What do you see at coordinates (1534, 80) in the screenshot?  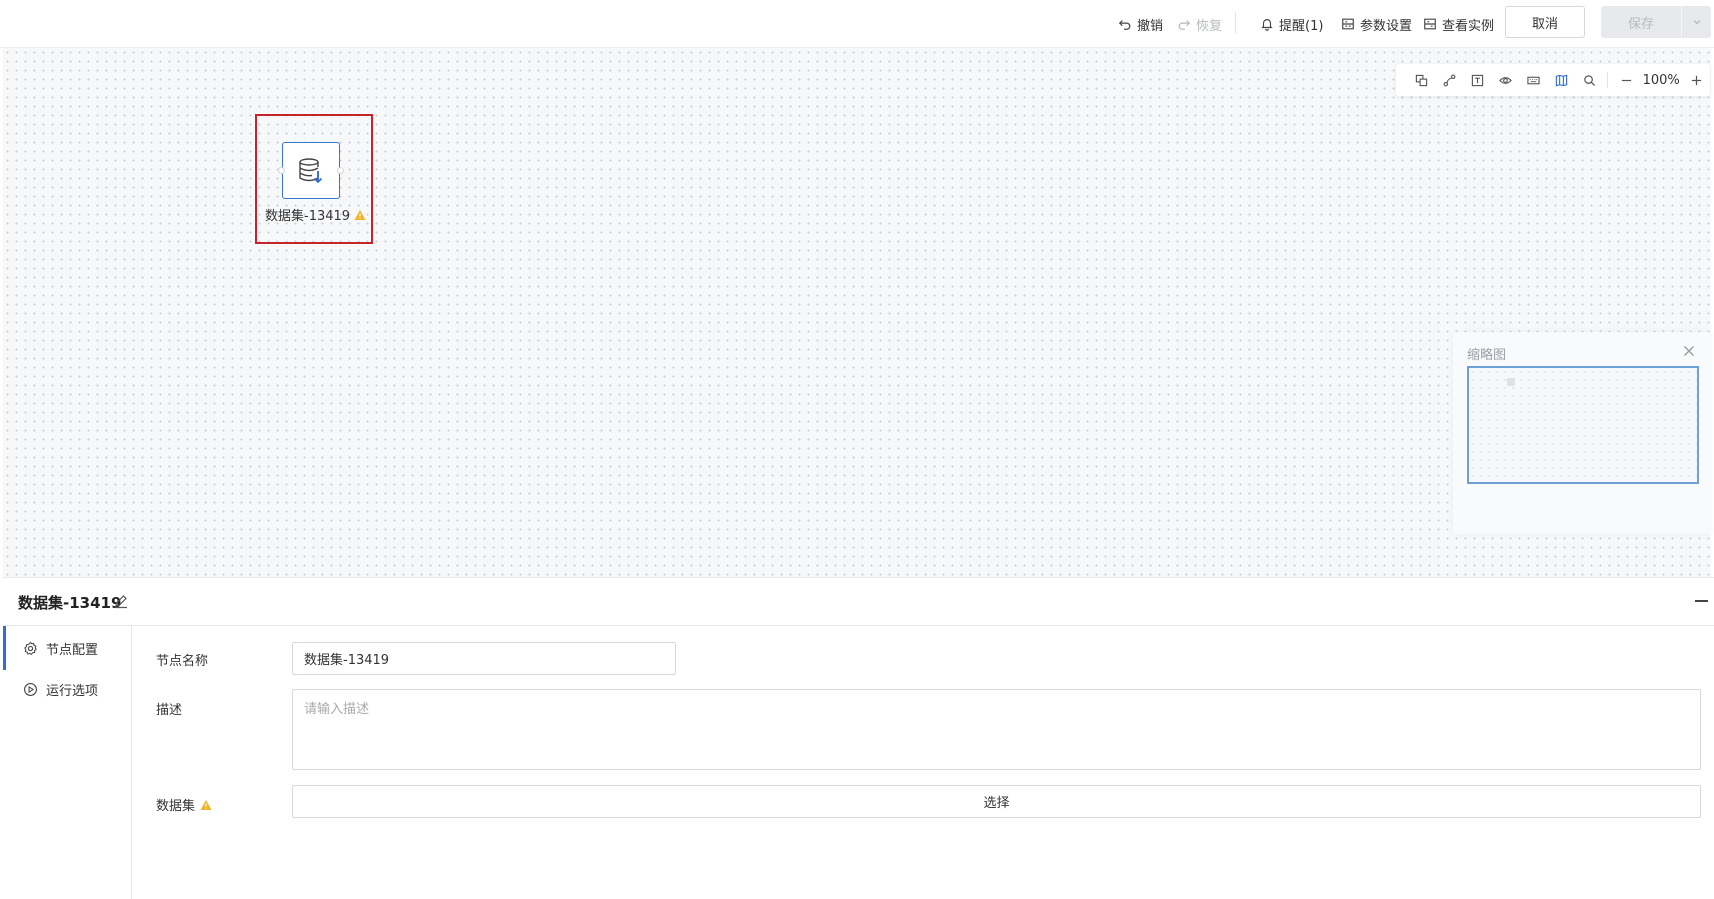 I see `keyboard-icon` at bounding box center [1534, 80].